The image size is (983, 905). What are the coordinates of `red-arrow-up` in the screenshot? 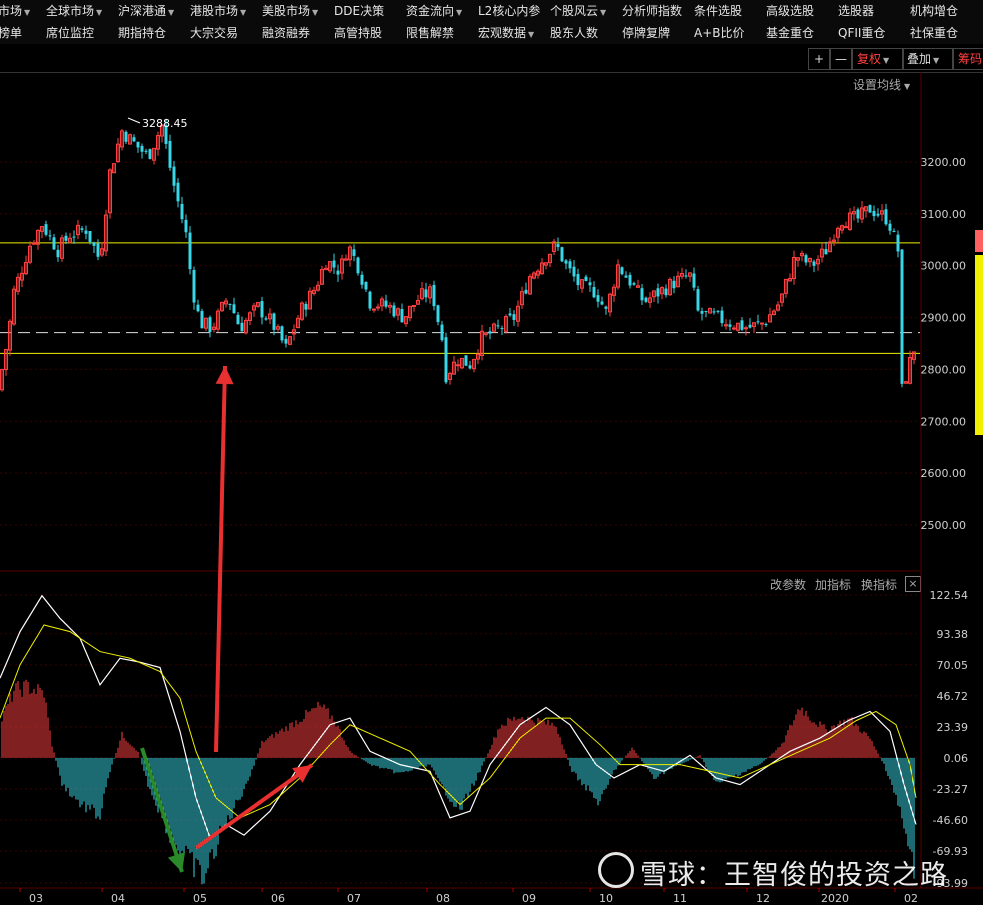 It's located at (220, 559).